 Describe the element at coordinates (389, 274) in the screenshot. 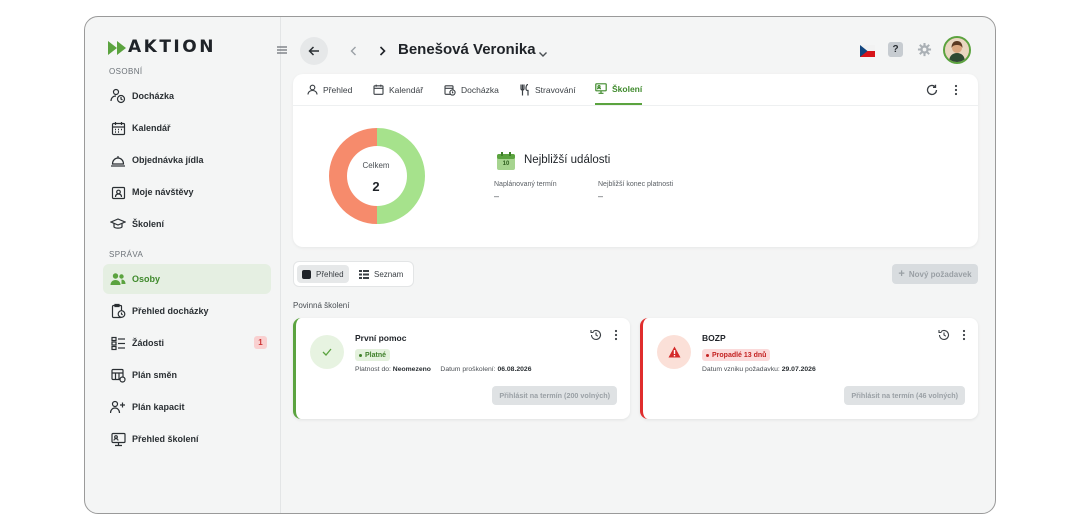

I see `view-list-label: Seznam` at that location.